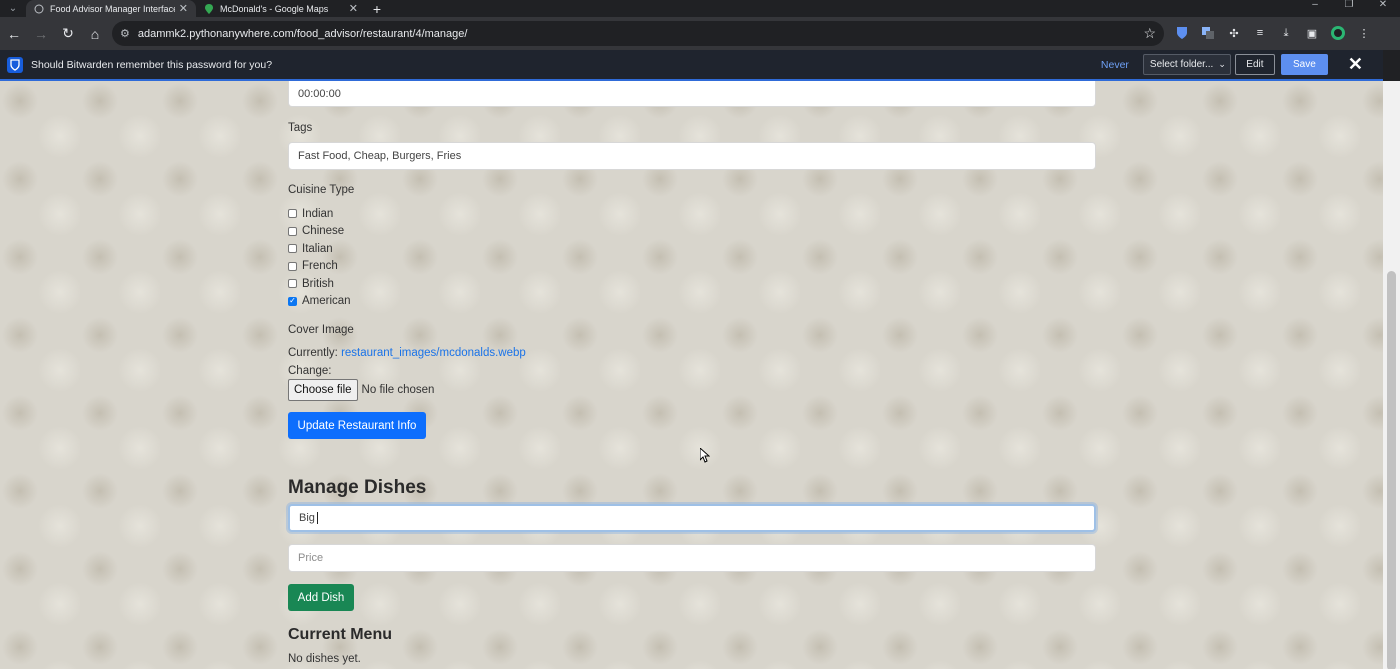  I want to click on page-scrollbar, so click(1391, 375).